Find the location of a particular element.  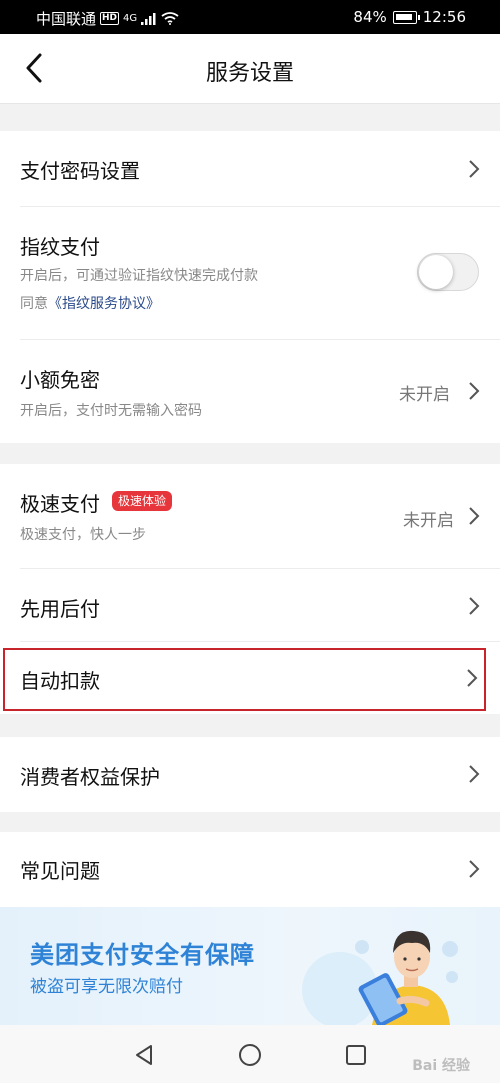

row-subtitle: 极速支付，快人一步 is located at coordinates (83, 535).